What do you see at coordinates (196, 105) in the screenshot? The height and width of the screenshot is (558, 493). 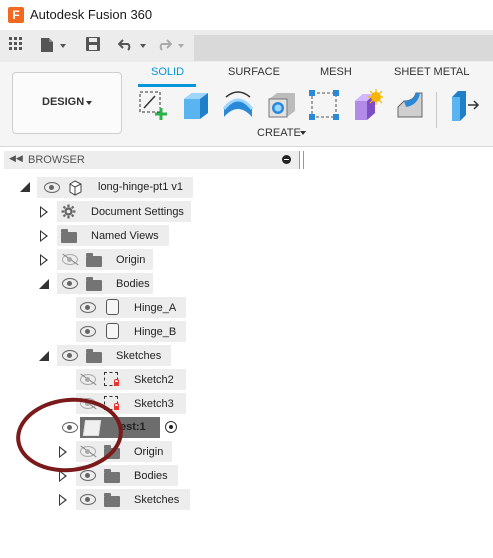 I see `extrude-icon` at bounding box center [196, 105].